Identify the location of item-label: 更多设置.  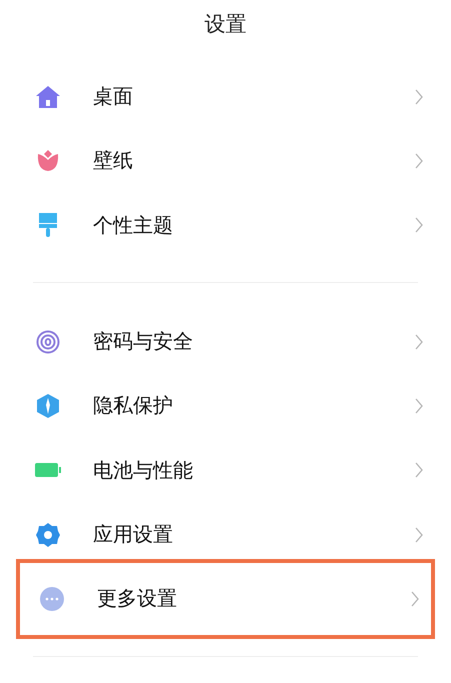
(137, 598).